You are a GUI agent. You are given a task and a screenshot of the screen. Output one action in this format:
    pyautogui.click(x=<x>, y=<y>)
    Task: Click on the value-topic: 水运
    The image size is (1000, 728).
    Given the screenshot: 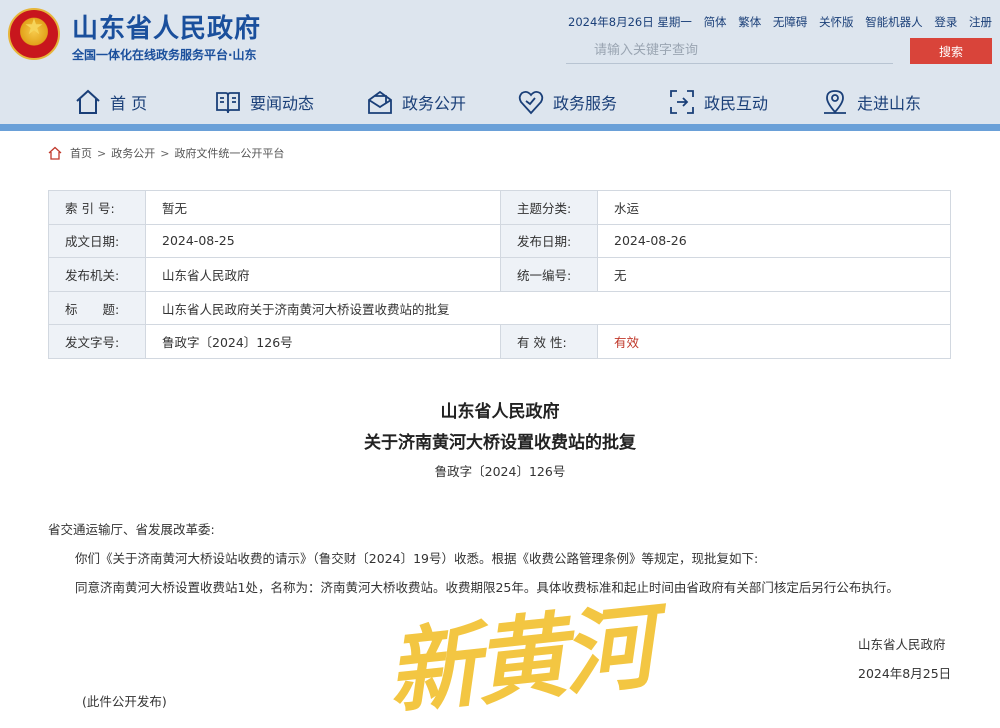 What is the action you would take?
    pyautogui.click(x=774, y=207)
    